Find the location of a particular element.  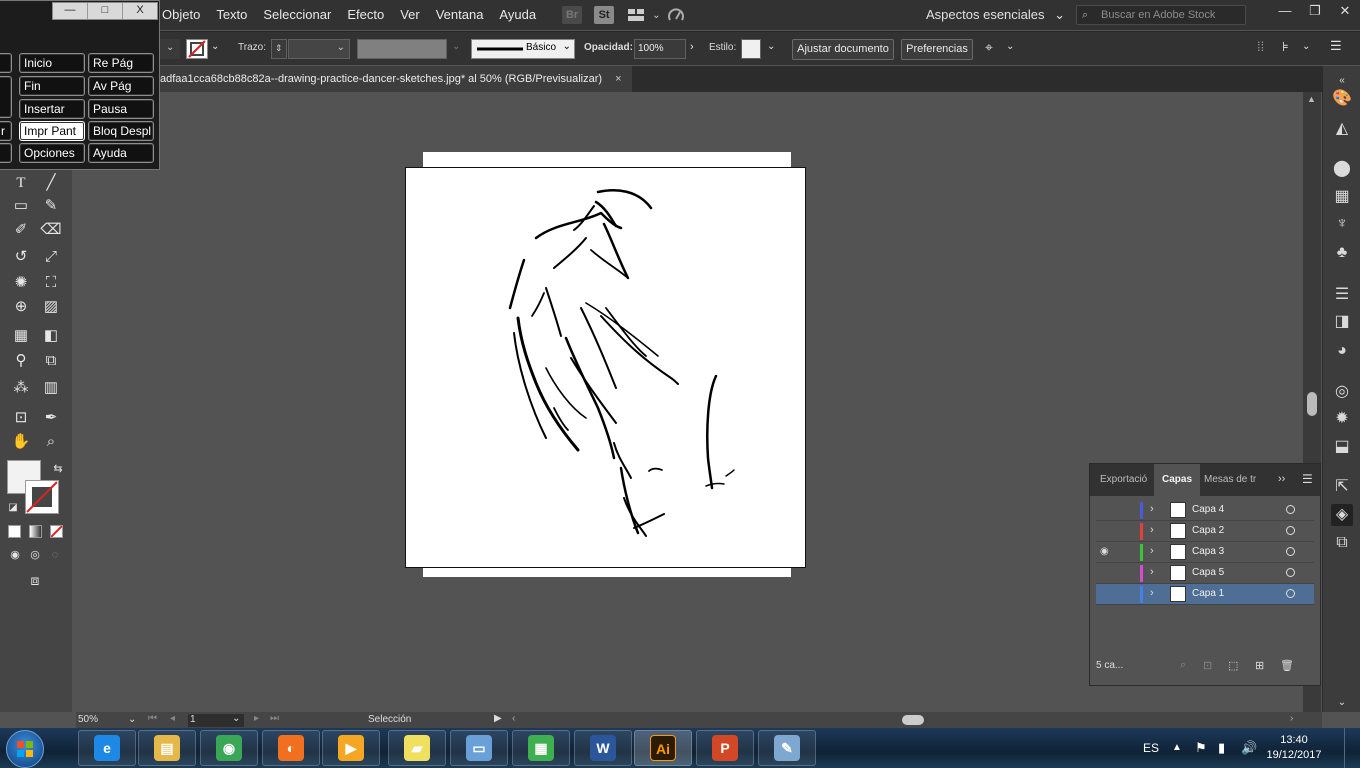

mesh-tool-icon: ▦ is located at coordinates (21, 336).